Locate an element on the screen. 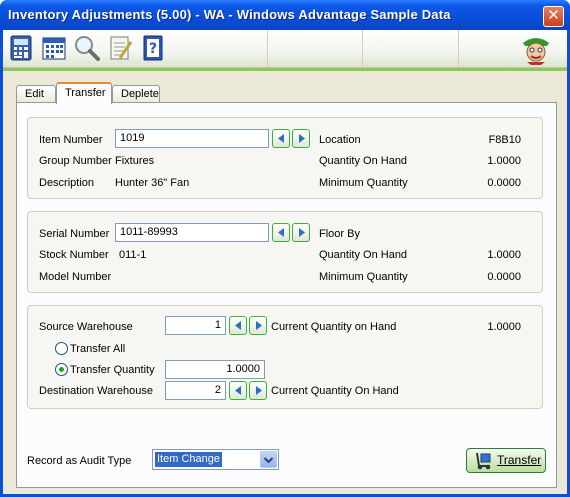 This screenshot has width=570, height=497. tab-deplete: Deplete is located at coordinates (136, 94).